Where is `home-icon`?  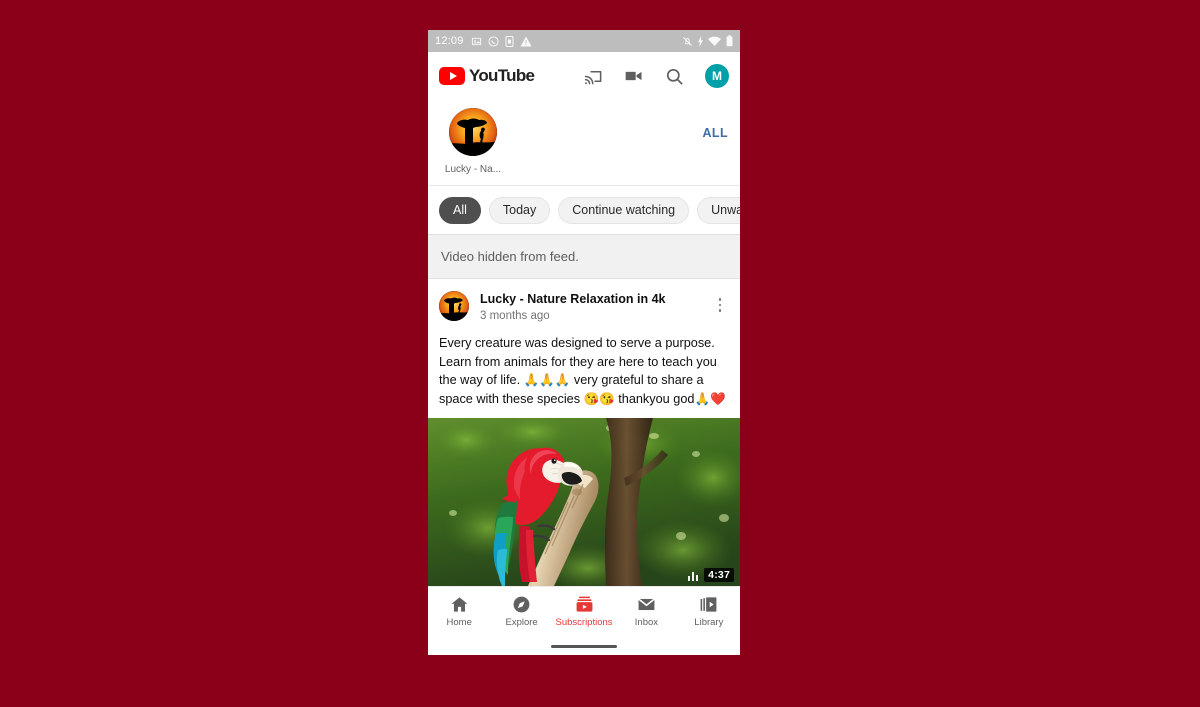
home-icon is located at coordinates (459, 604).